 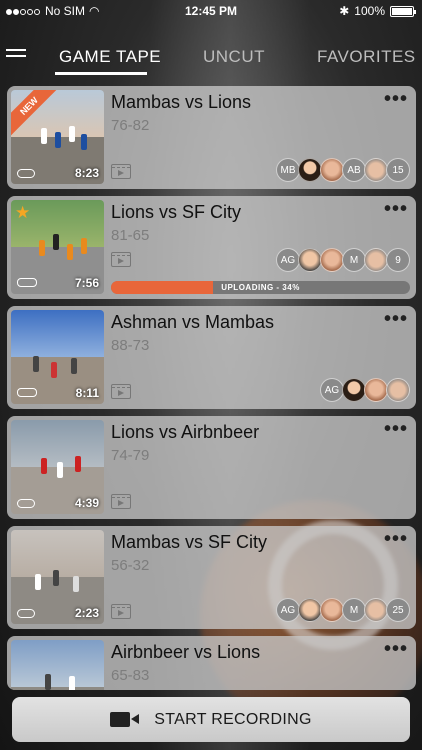 What do you see at coordinates (369, 11) in the screenshot?
I see `battery-label: 100%` at bounding box center [369, 11].